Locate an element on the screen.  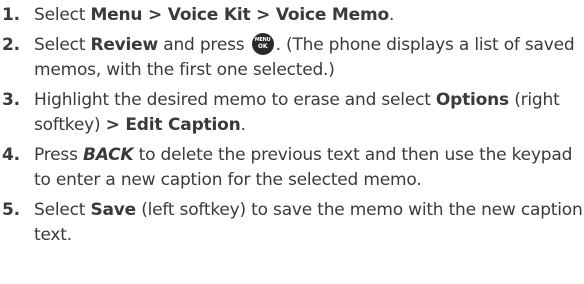
edit-caption-option: > Edit Caption is located at coordinates (173, 125).